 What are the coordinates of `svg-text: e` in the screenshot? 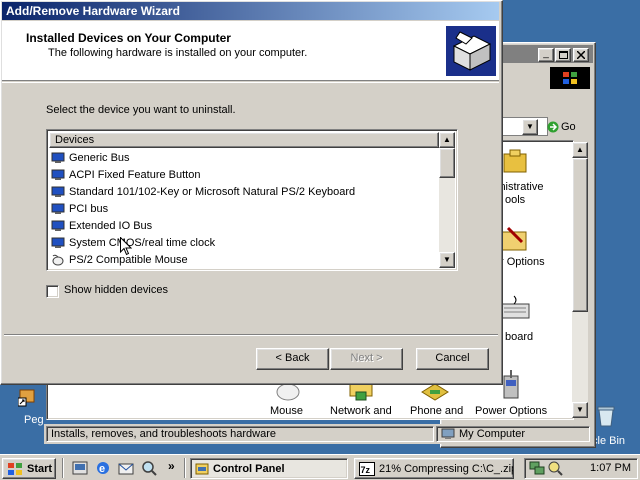 It's located at (102, 469).